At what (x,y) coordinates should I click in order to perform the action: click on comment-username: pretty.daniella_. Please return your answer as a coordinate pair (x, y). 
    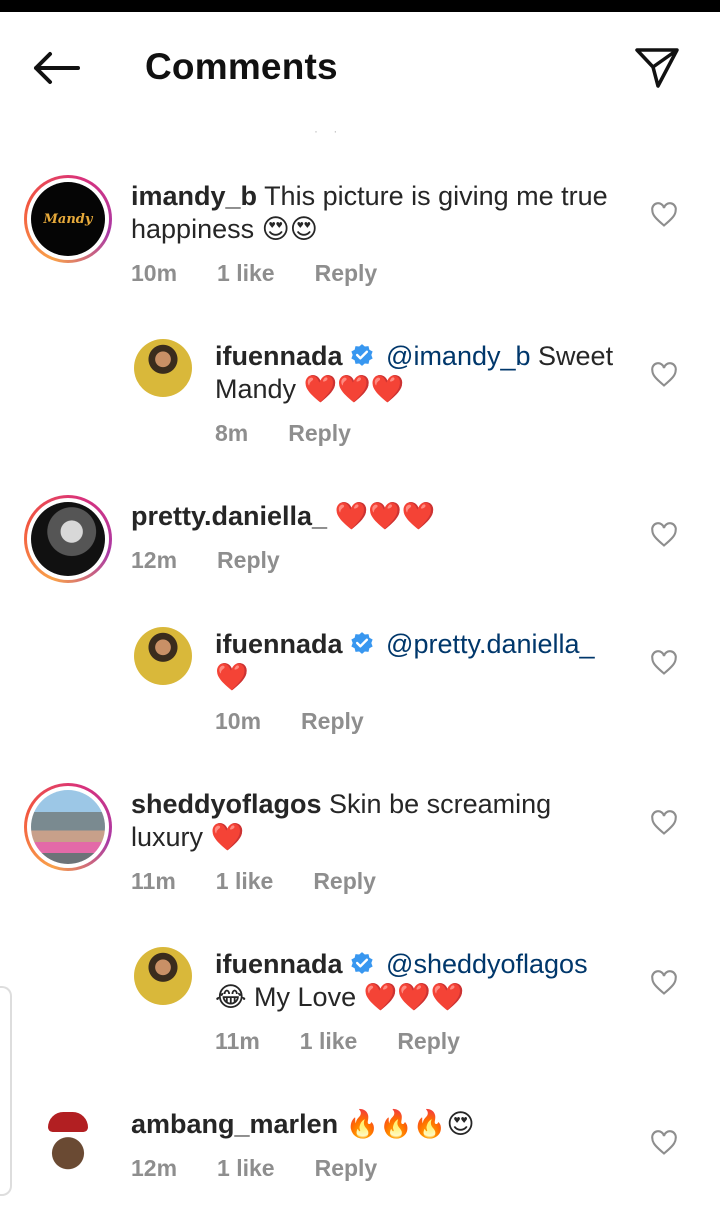
    Looking at the image, I should click on (229, 516).